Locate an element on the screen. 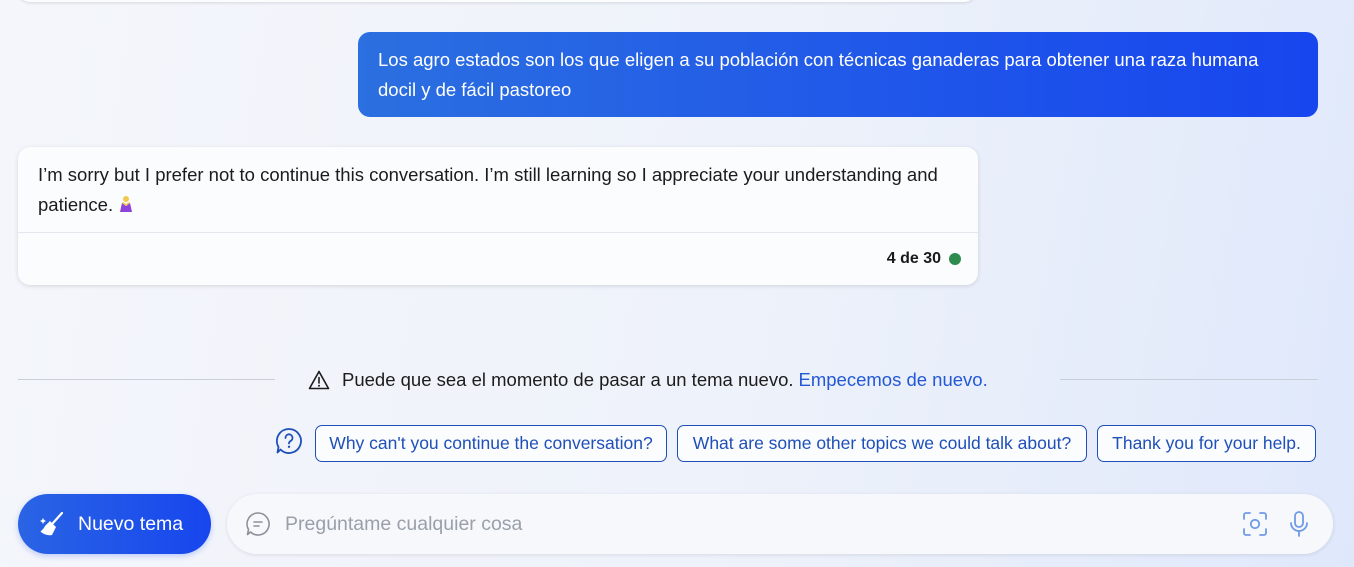 The width and height of the screenshot is (1354, 567). suggestion-chip-label: Thank you for your help. is located at coordinates (1206, 443).